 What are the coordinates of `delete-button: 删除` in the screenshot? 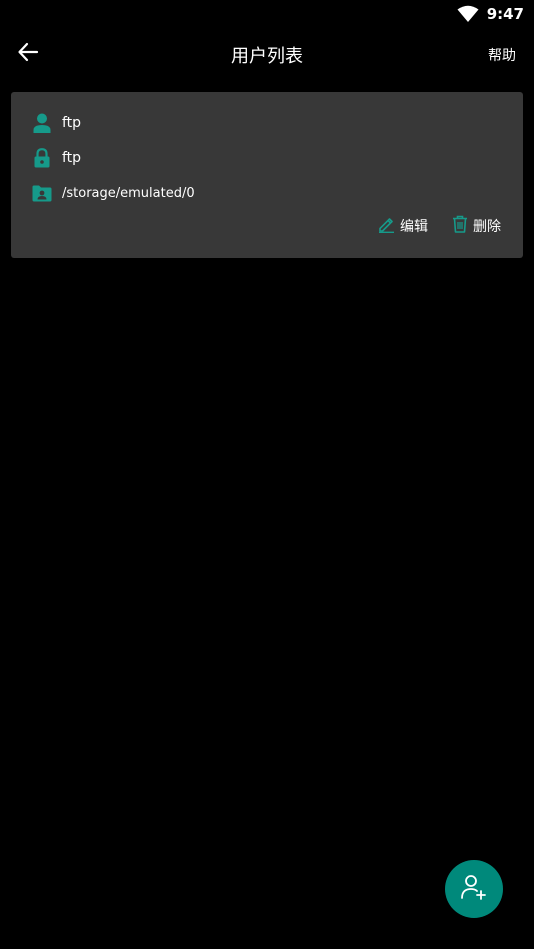 It's located at (476, 226).